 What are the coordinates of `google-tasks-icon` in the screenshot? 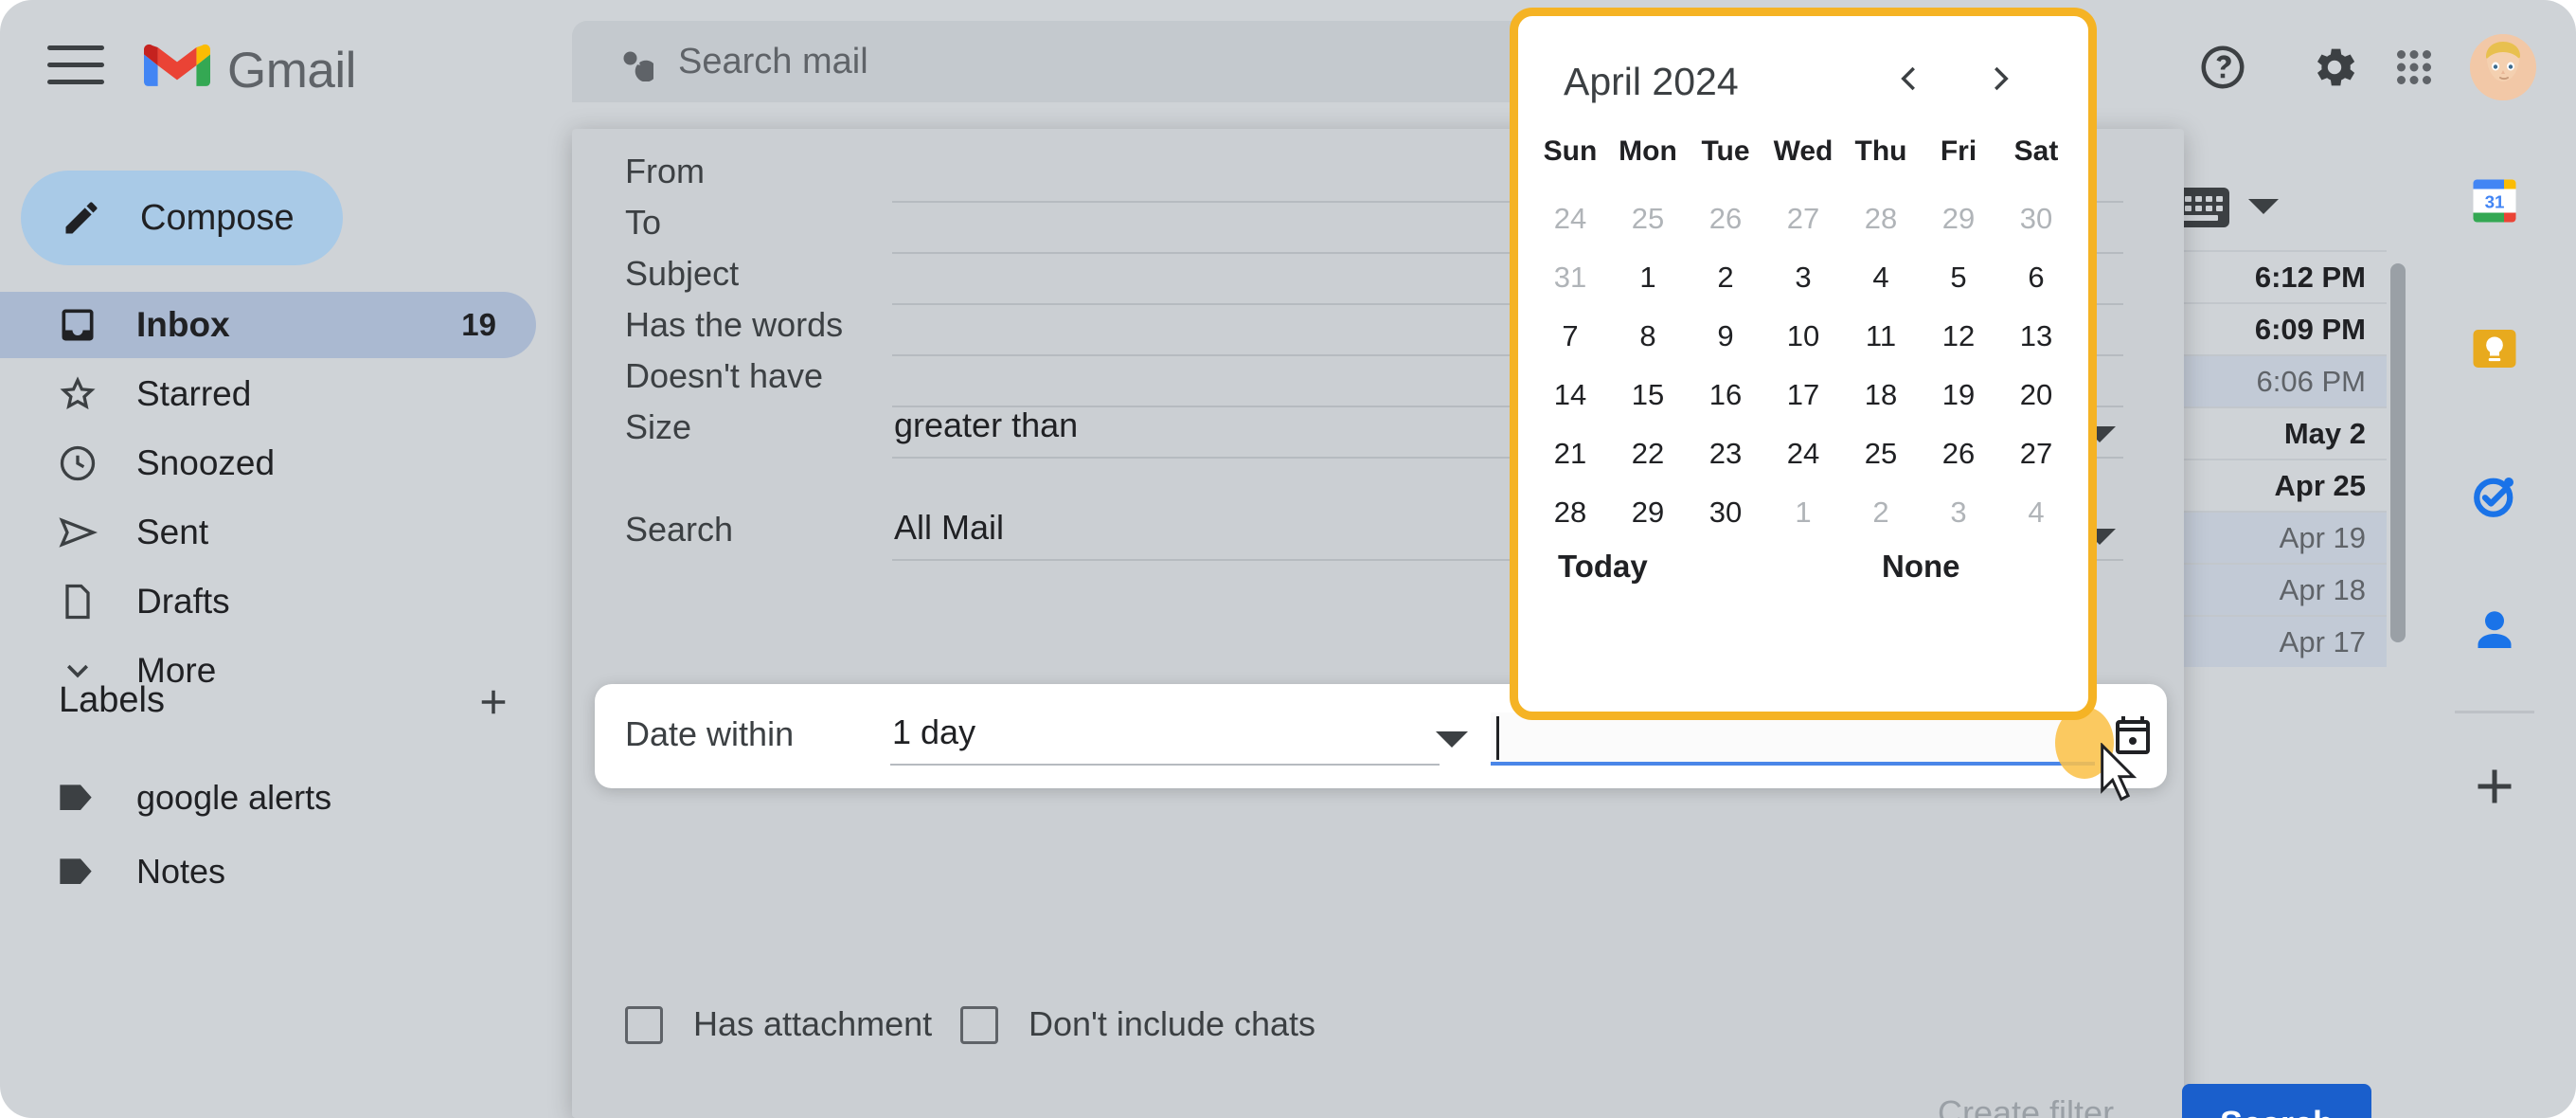 It's located at (2494, 497).